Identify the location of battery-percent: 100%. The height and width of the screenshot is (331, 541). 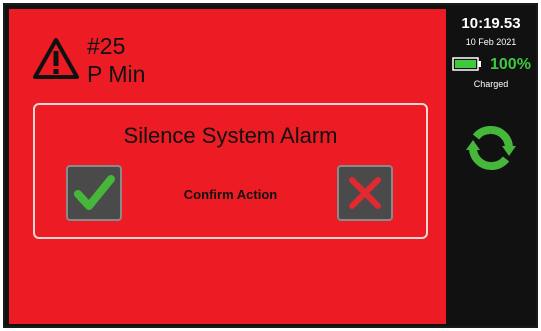
(510, 64).